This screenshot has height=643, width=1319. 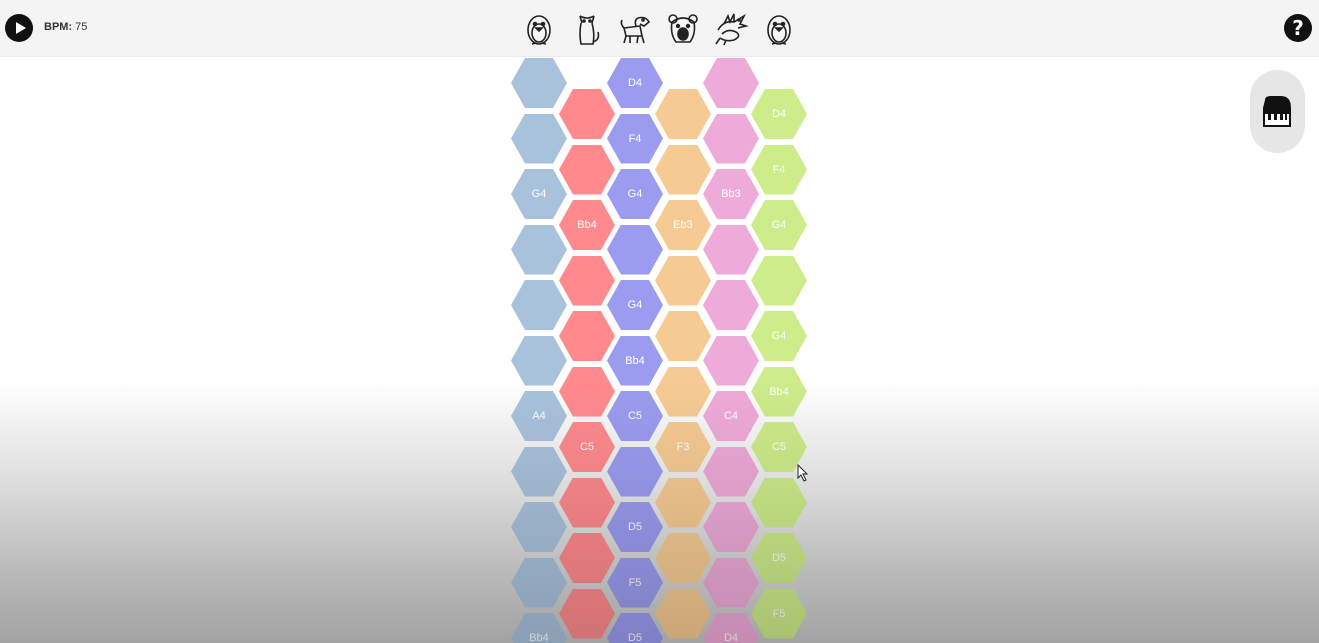 What do you see at coordinates (539, 416) in the screenshot?
I see `hex-note-key: A4` at bounding box center [539, 416].